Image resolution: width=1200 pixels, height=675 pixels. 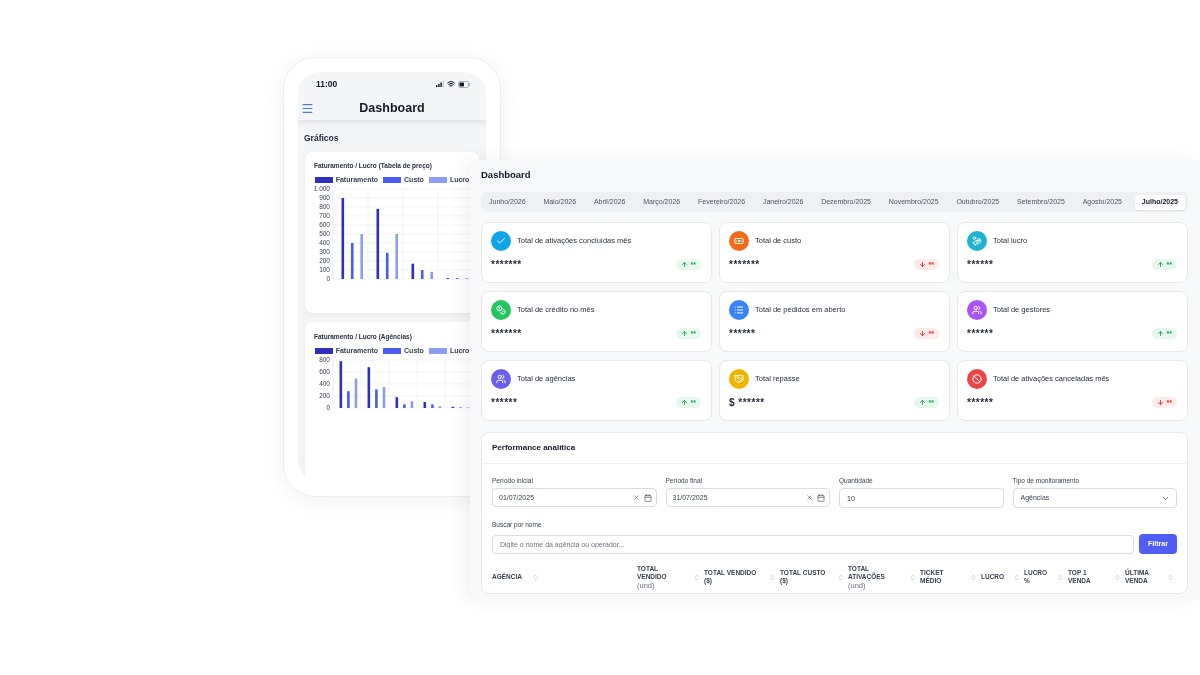 I want to click on signal-icon, so click(x=440, y=84).